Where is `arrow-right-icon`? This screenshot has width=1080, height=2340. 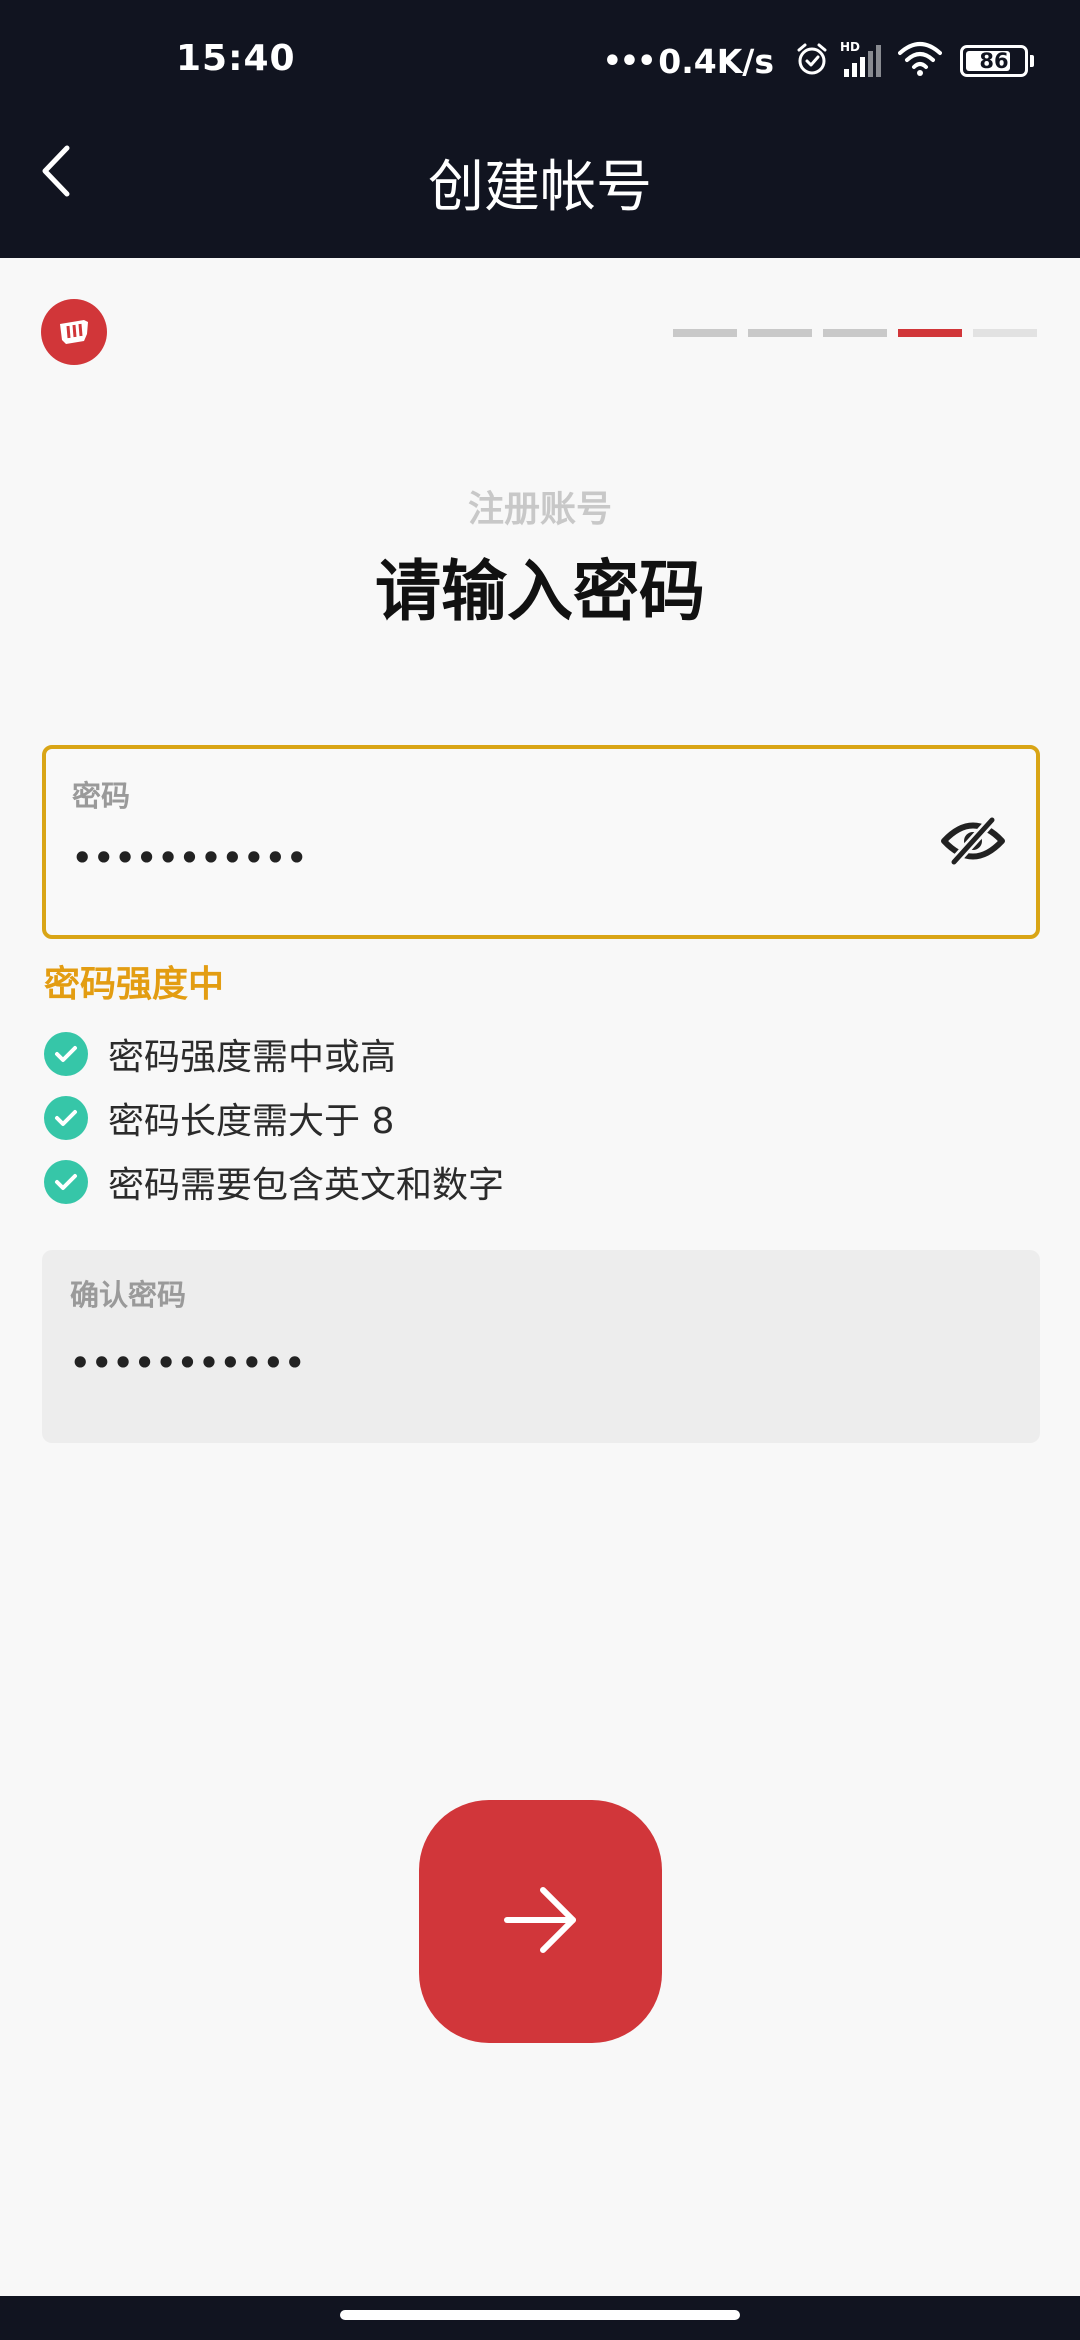 arrow-right-icon is located at coordinates (541, 1922).